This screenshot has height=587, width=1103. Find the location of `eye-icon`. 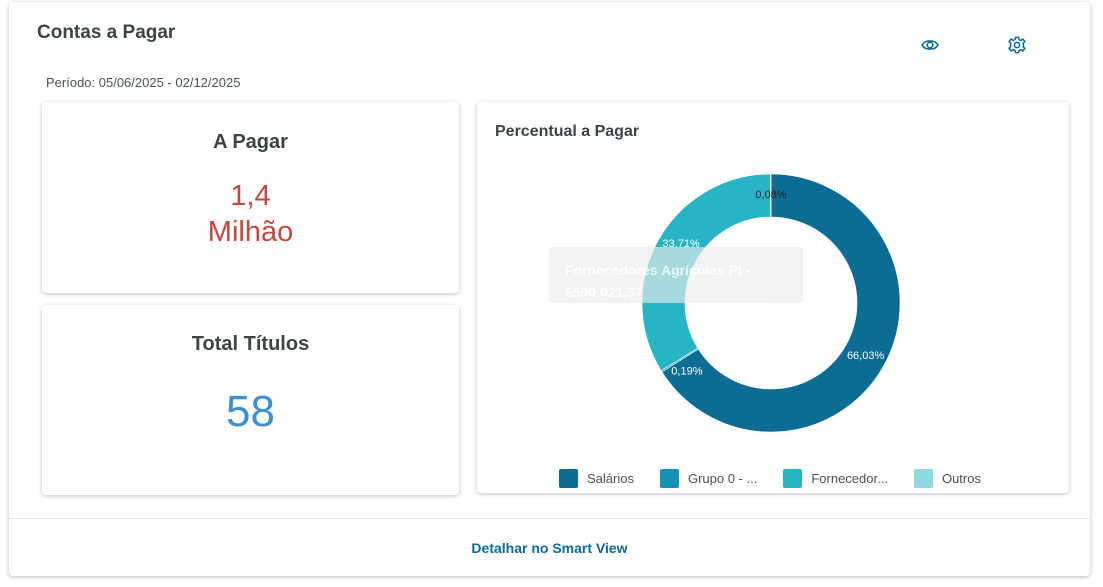

eye-icon is located at coordinates (930, 45).